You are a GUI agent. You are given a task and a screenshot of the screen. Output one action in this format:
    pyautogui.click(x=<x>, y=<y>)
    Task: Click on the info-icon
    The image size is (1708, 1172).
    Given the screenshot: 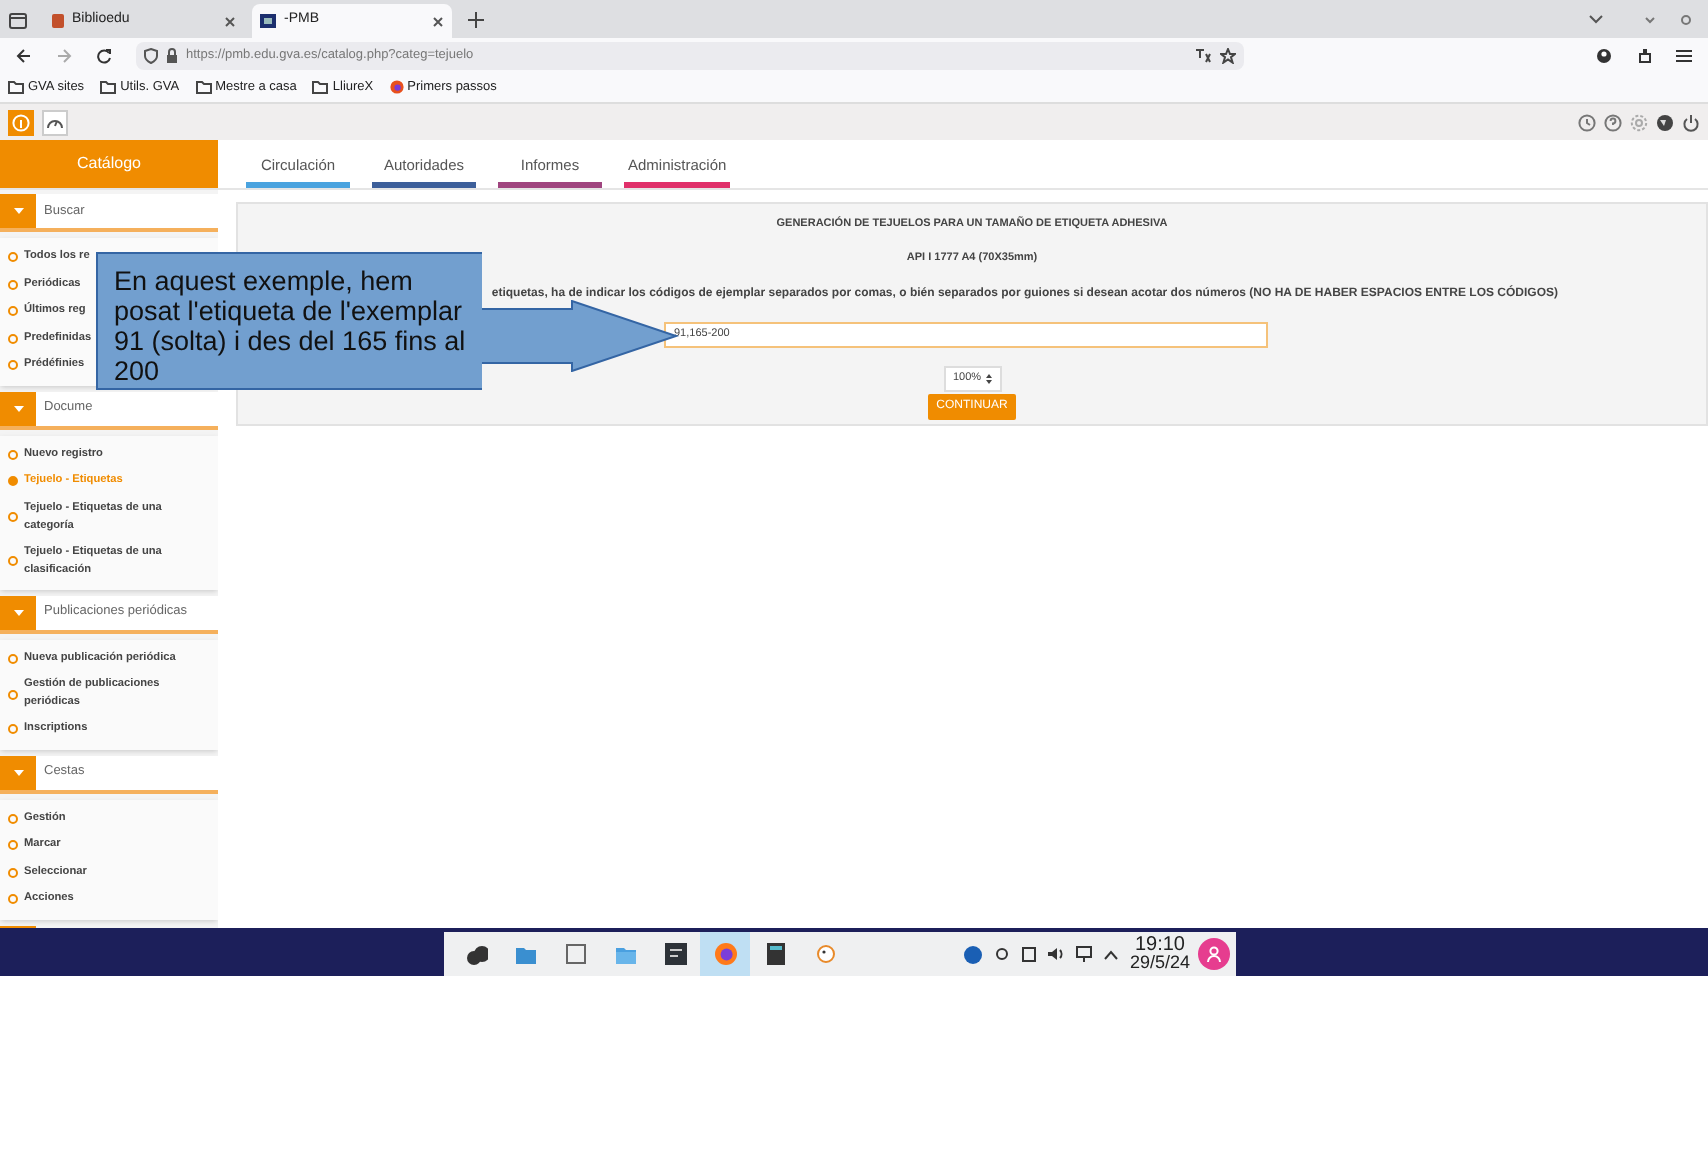 What is the action you would take?
    pyautogui.click(x=21, y=122)
    